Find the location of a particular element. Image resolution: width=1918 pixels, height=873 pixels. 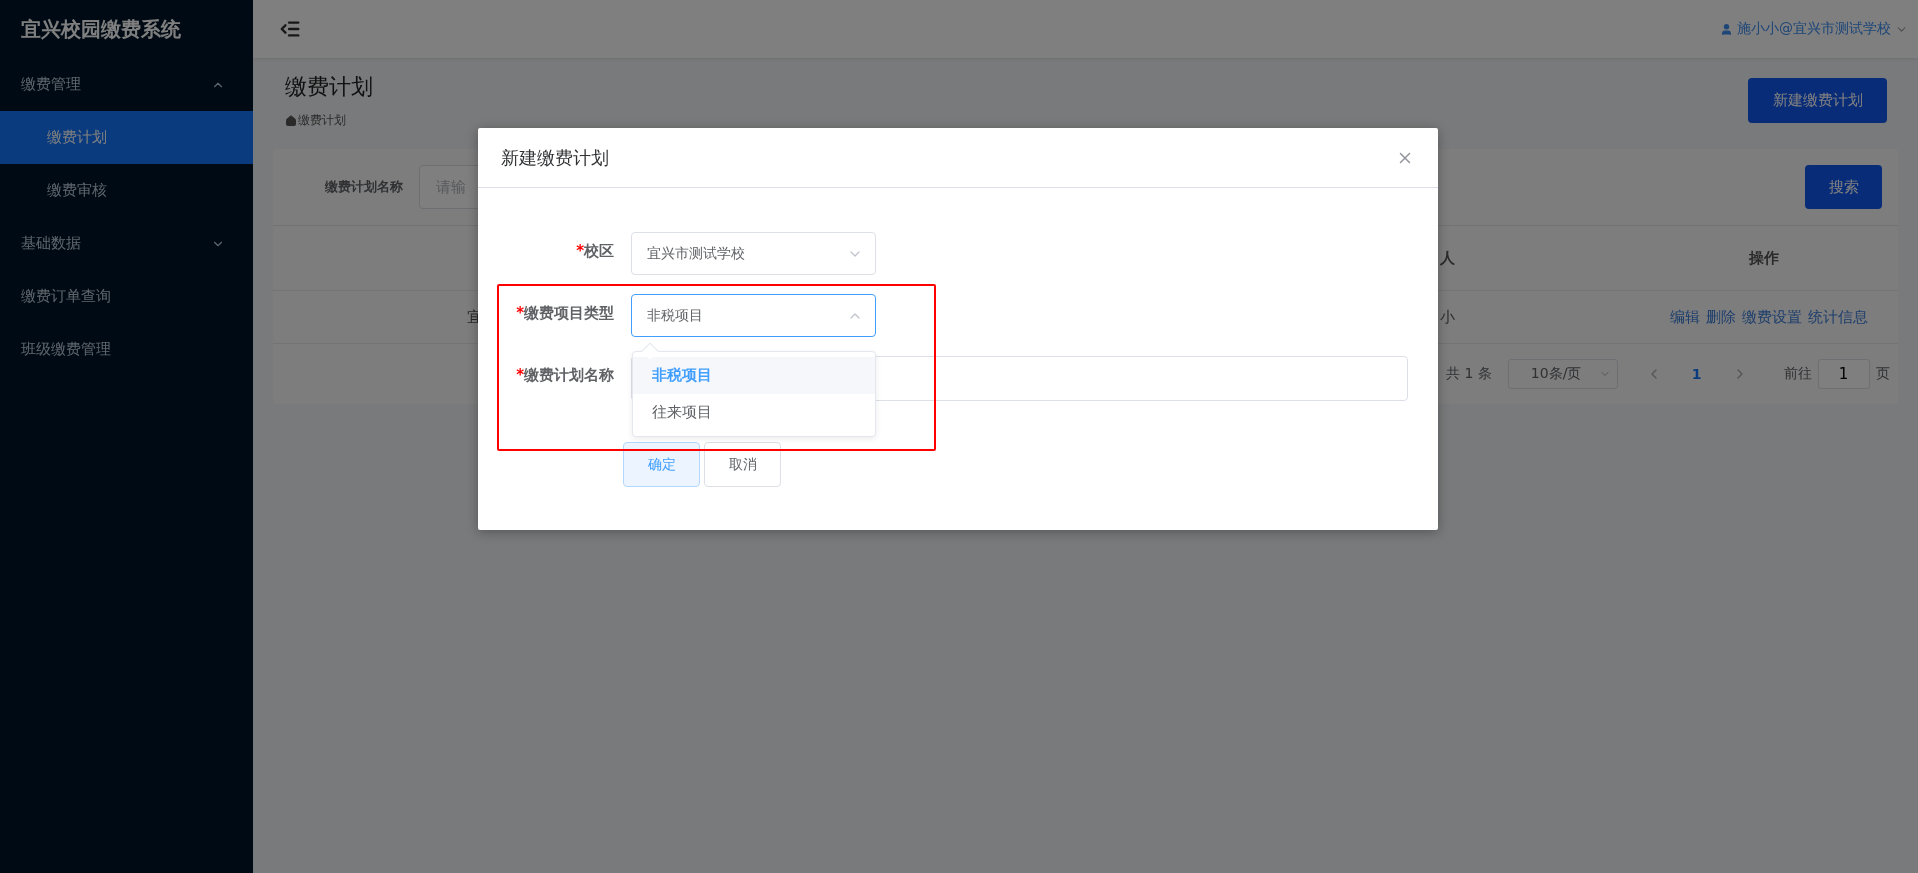

sidebar-item: 班级缴费管理 is located at coordinates (126, 349).